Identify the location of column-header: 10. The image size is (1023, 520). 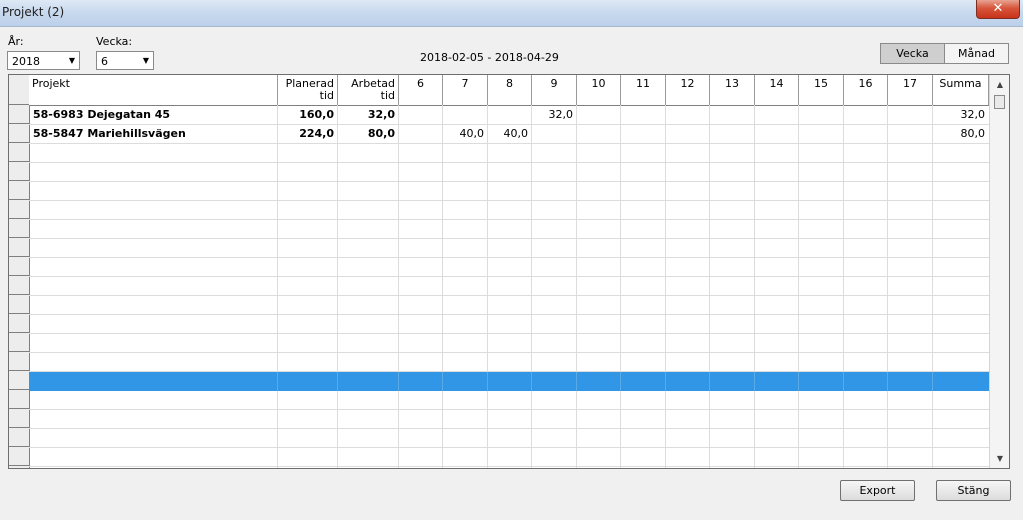
(599, 90).